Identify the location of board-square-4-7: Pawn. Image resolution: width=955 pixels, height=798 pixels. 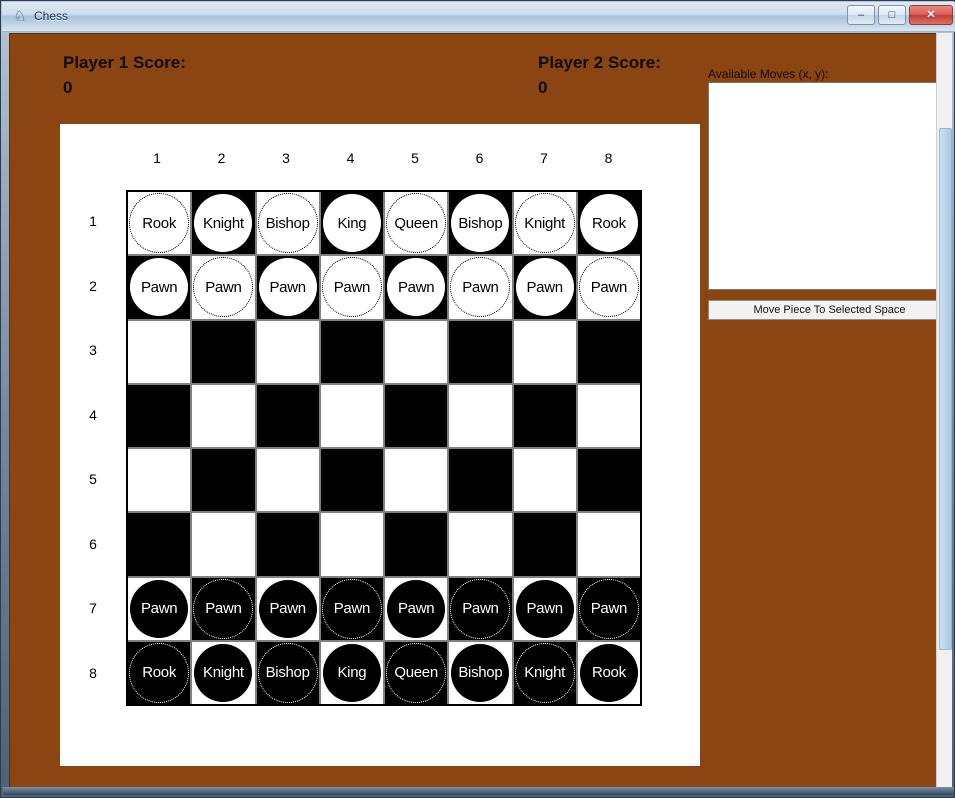
(351, 608).